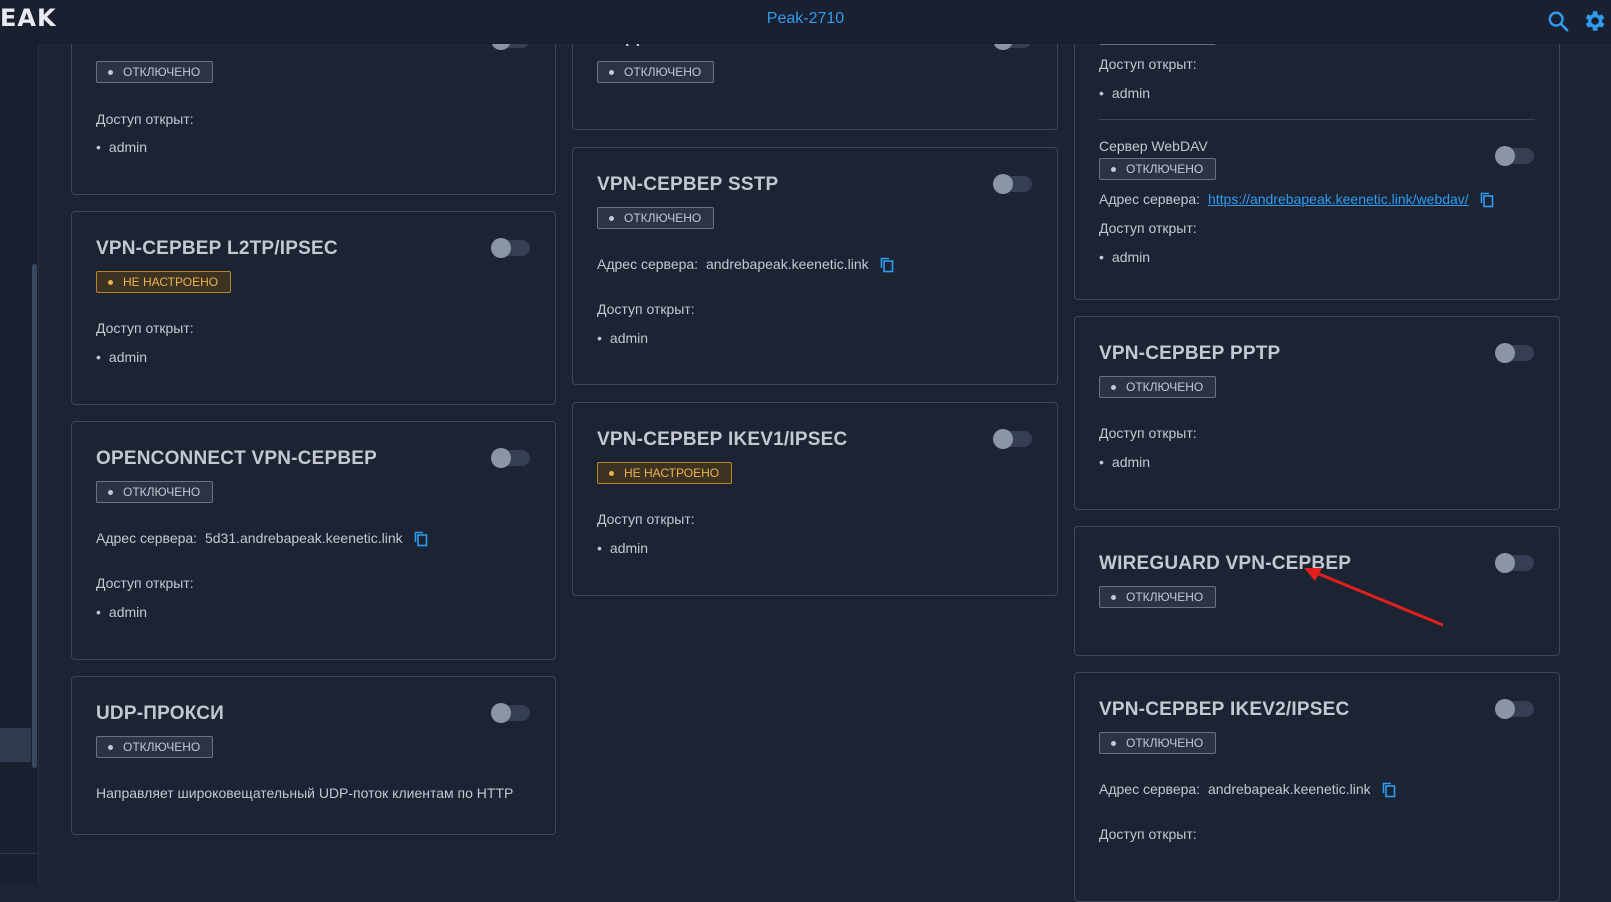  What do you see at coordinates (805, 18) in the screenshot?
I see `device-name: Peak-2710` at bounding box center [805, 18].